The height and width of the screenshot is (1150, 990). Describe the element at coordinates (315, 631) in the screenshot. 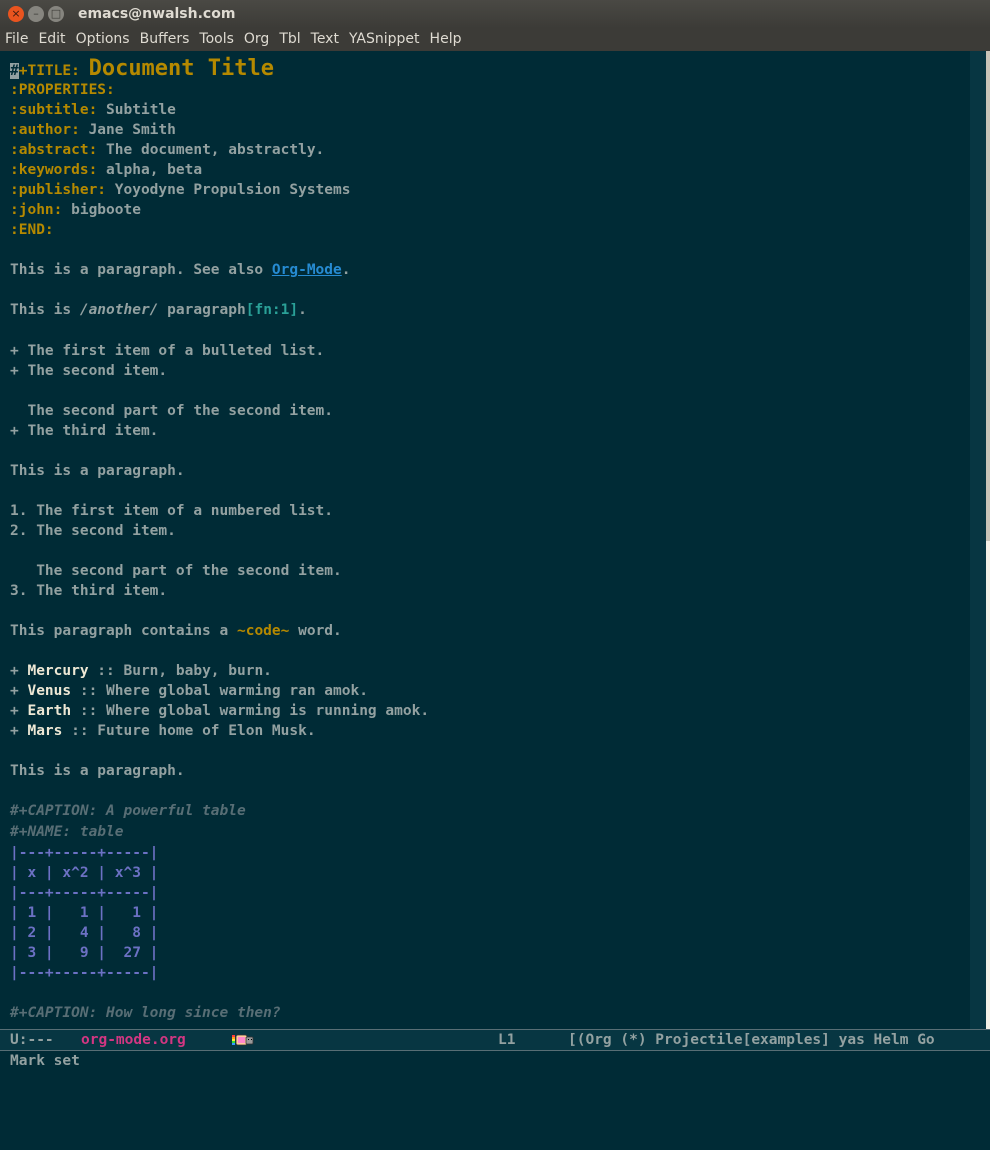

I see `paragraph-text: word.` at that location.